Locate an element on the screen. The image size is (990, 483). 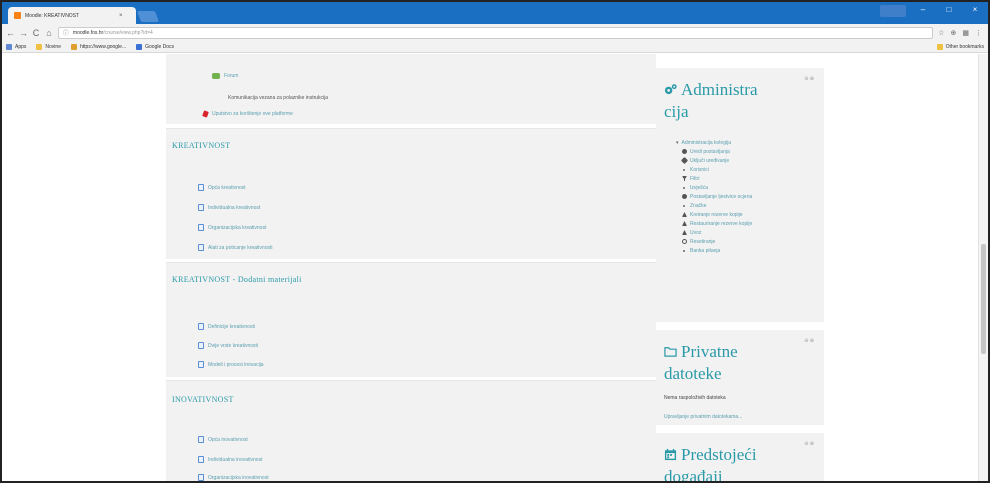
browser-tab: Moodle: KREATIVNOST × is located at coordinates (72, 15).